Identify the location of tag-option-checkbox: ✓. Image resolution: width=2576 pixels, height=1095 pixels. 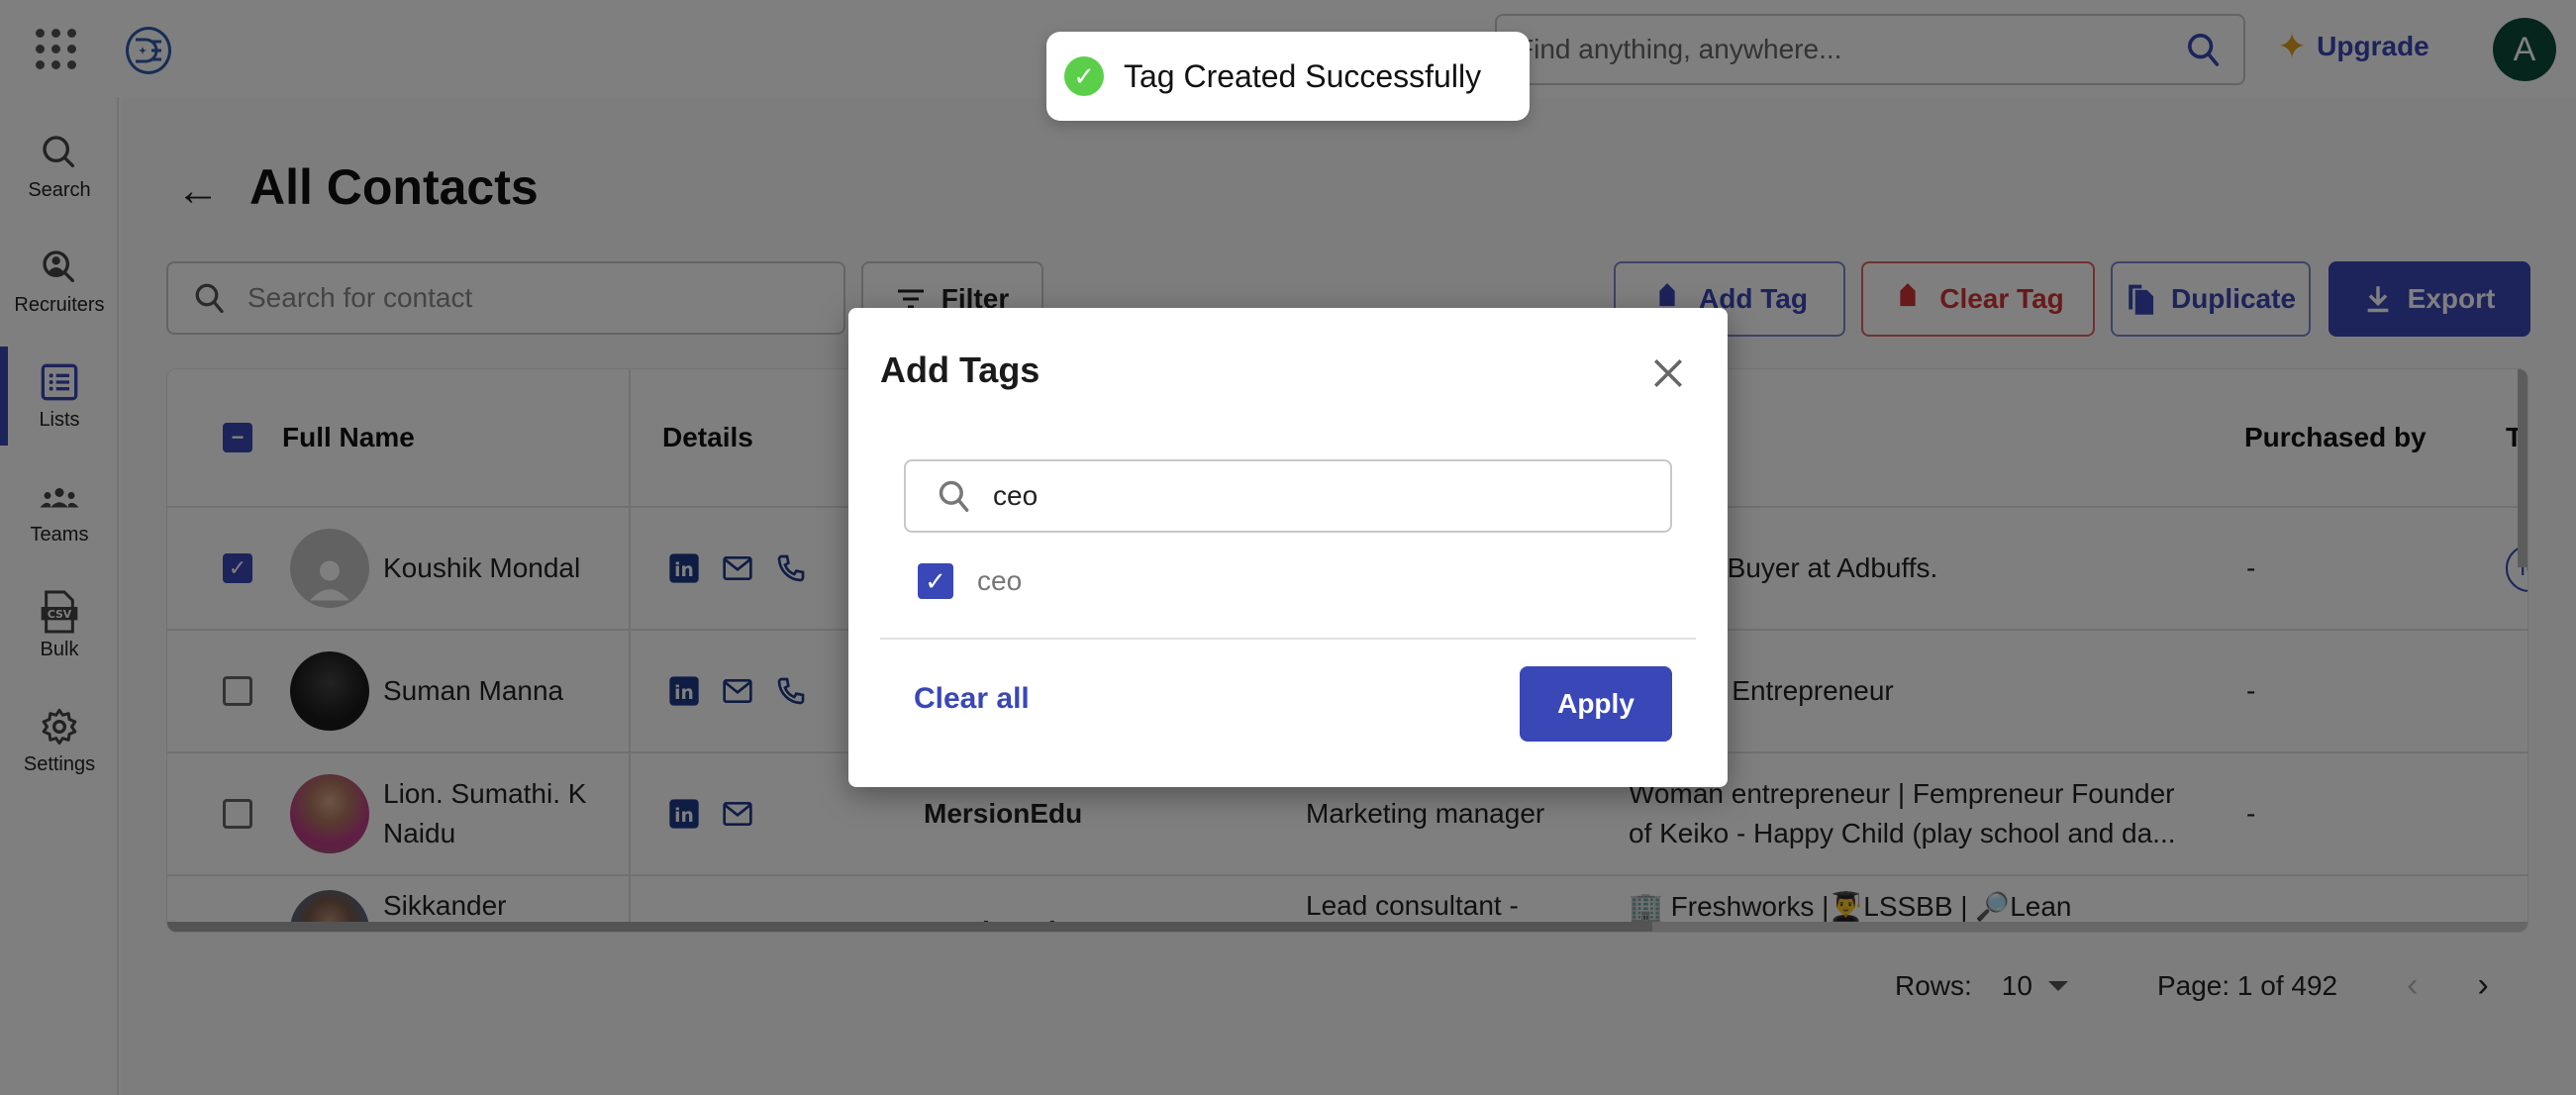
(936, 581).